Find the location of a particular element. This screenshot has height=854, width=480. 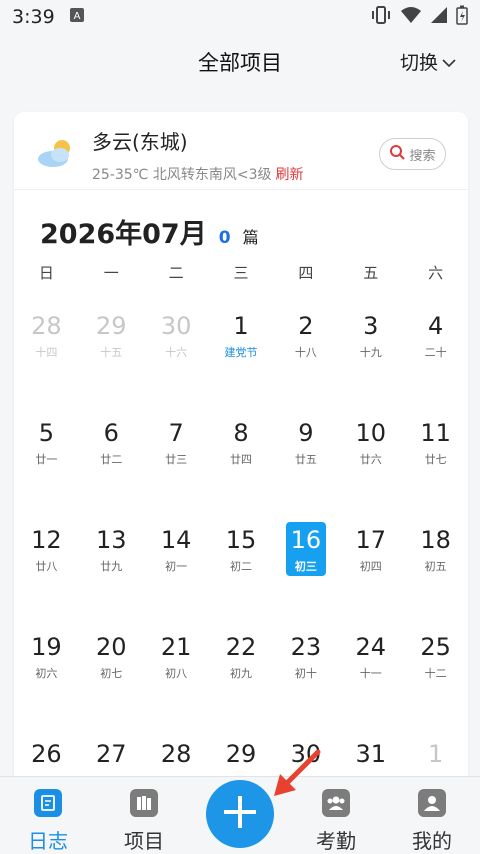

calendar-day: 10 廿六 is located at coordinates (370, 464).